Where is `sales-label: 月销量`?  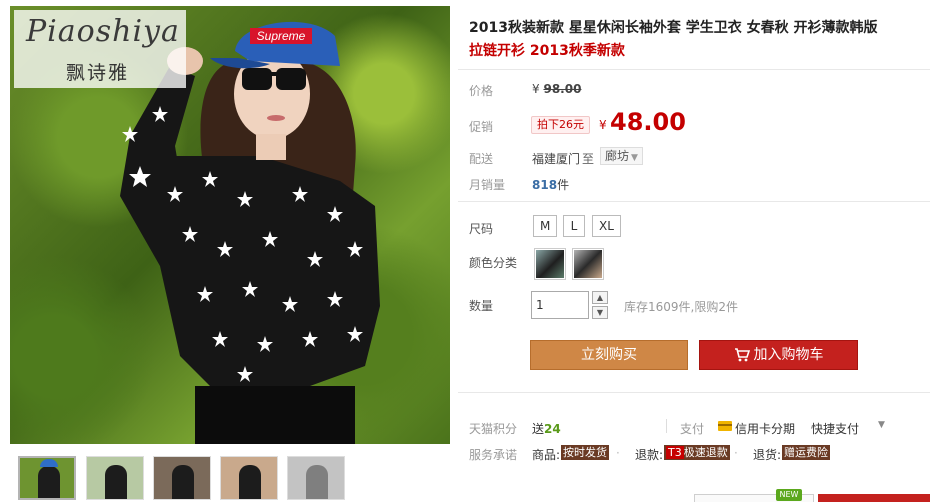
sales-label: 月销量 is located at coordinates (487, 185).